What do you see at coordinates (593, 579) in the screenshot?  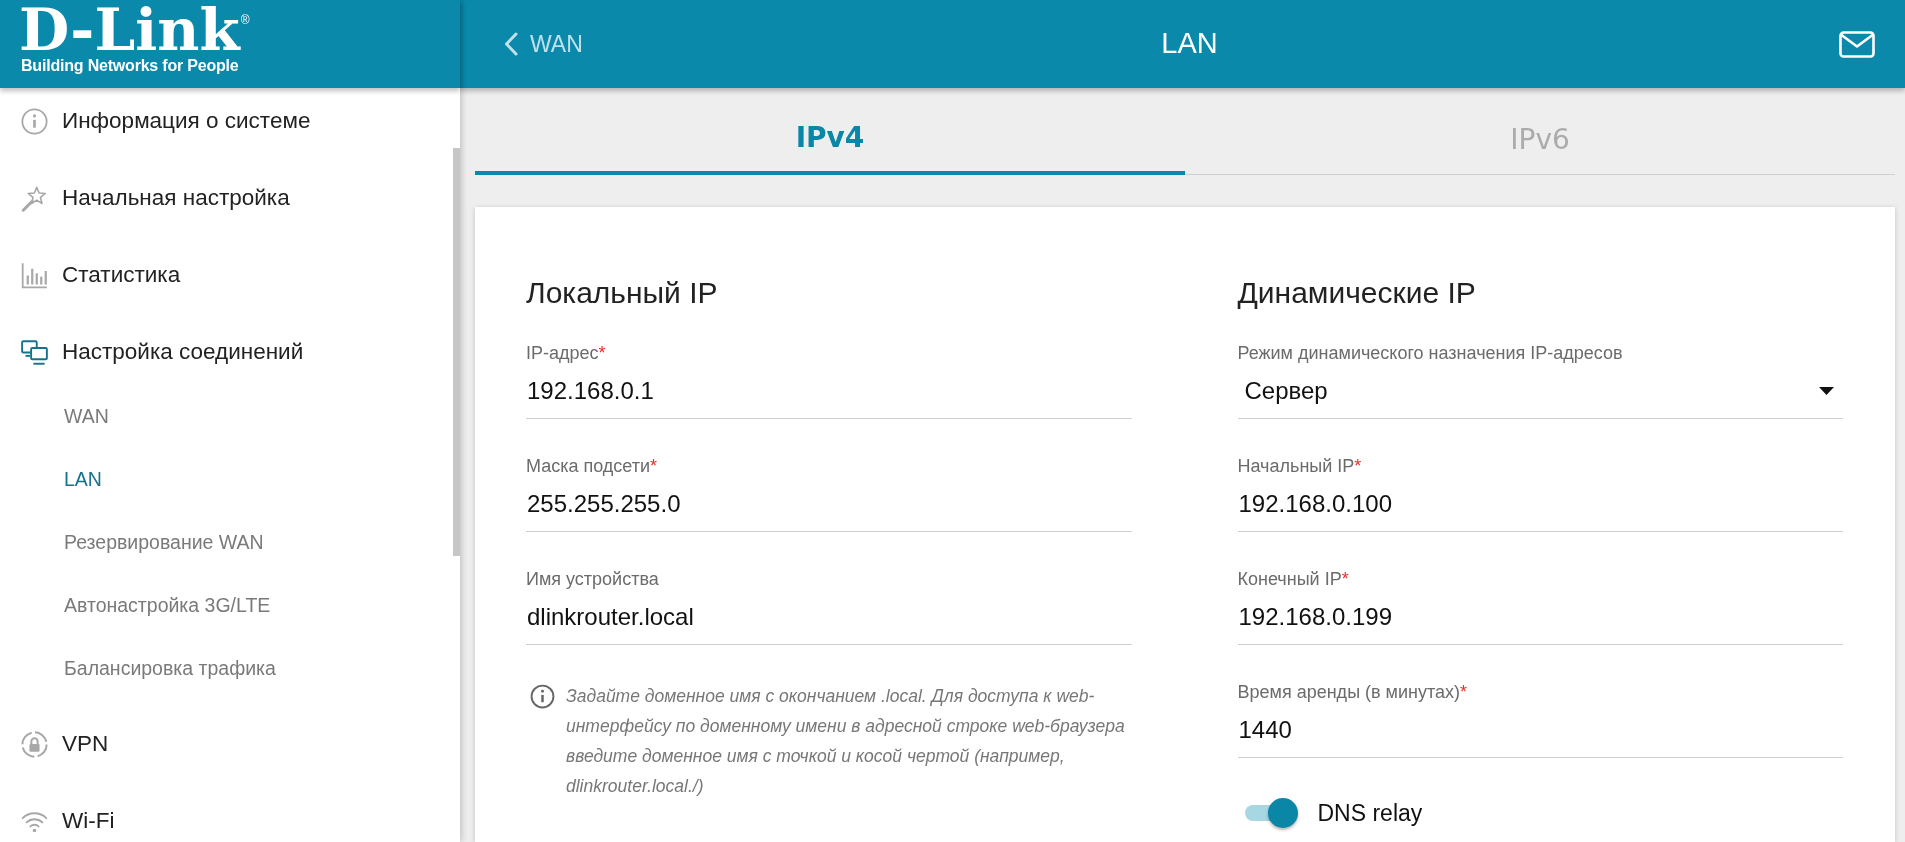 I see `field-label: Имя устройства` at bounding box center [593, 579].